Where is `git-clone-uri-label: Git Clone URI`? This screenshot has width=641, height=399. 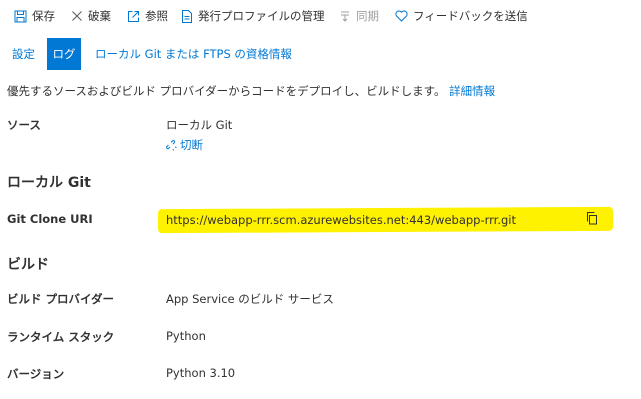 git-clone-uri-label: Git Clone URI is located at coordinates (50, 219).